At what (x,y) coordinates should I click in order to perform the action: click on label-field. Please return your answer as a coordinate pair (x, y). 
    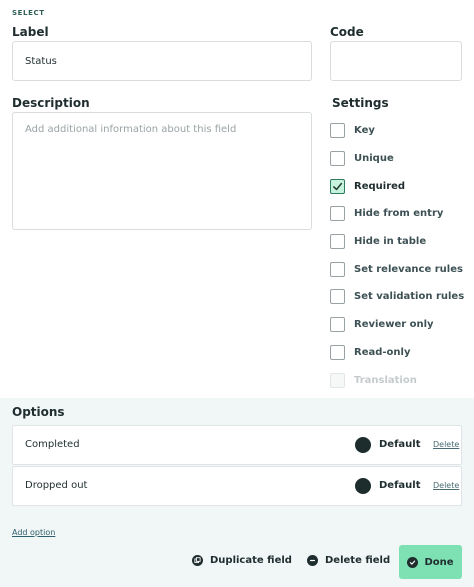
    Looking at the image, I should click on (162, 61).